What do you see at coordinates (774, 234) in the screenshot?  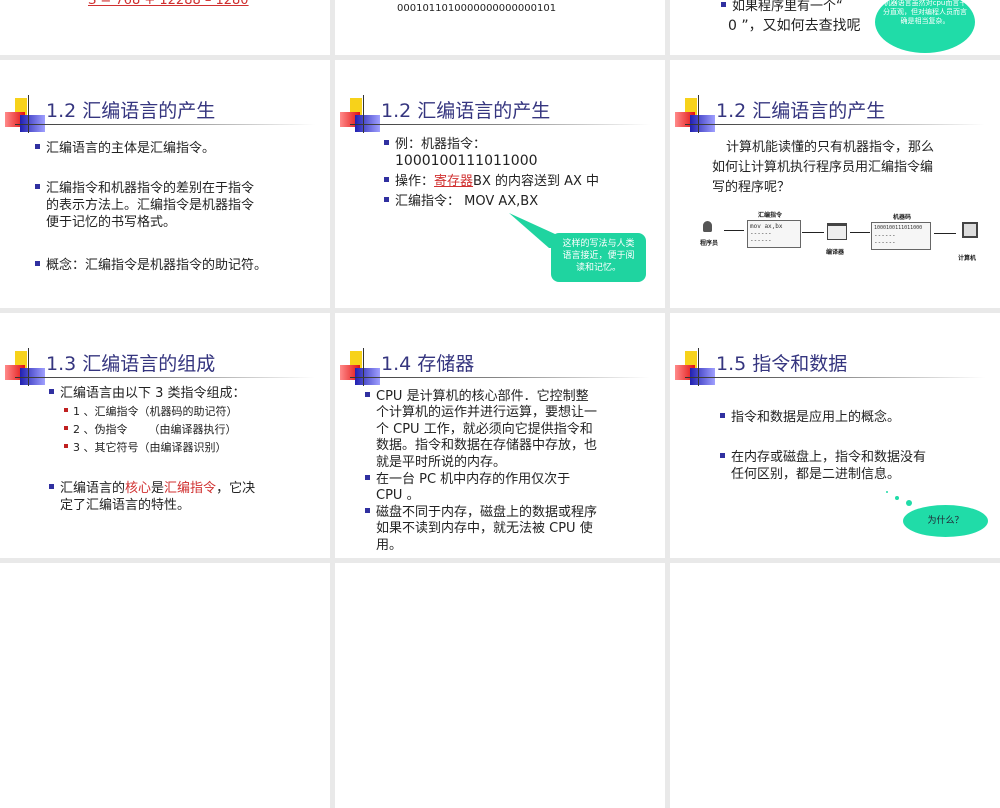 I see `asm-code-box: mov ax,bx ------ ------` at bounding box center [774, 234].